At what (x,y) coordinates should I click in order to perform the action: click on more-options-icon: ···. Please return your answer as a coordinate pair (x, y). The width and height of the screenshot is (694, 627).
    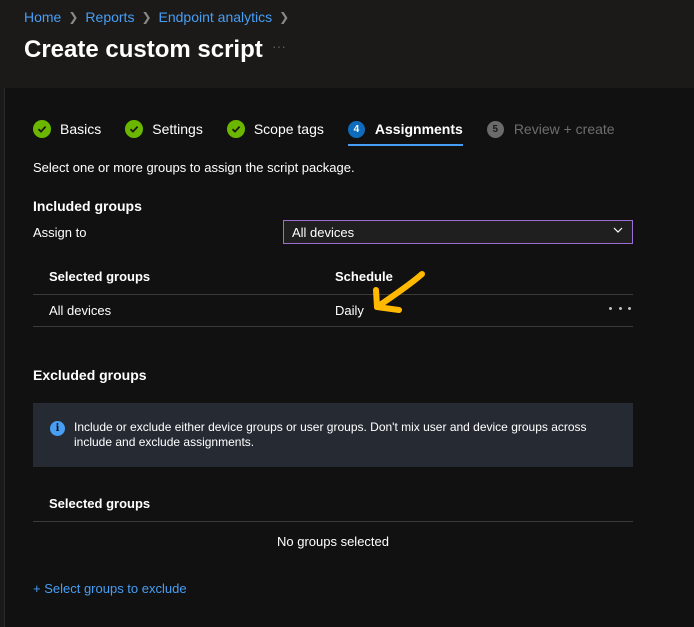
    Looking at the image, I should click on (279, 46).